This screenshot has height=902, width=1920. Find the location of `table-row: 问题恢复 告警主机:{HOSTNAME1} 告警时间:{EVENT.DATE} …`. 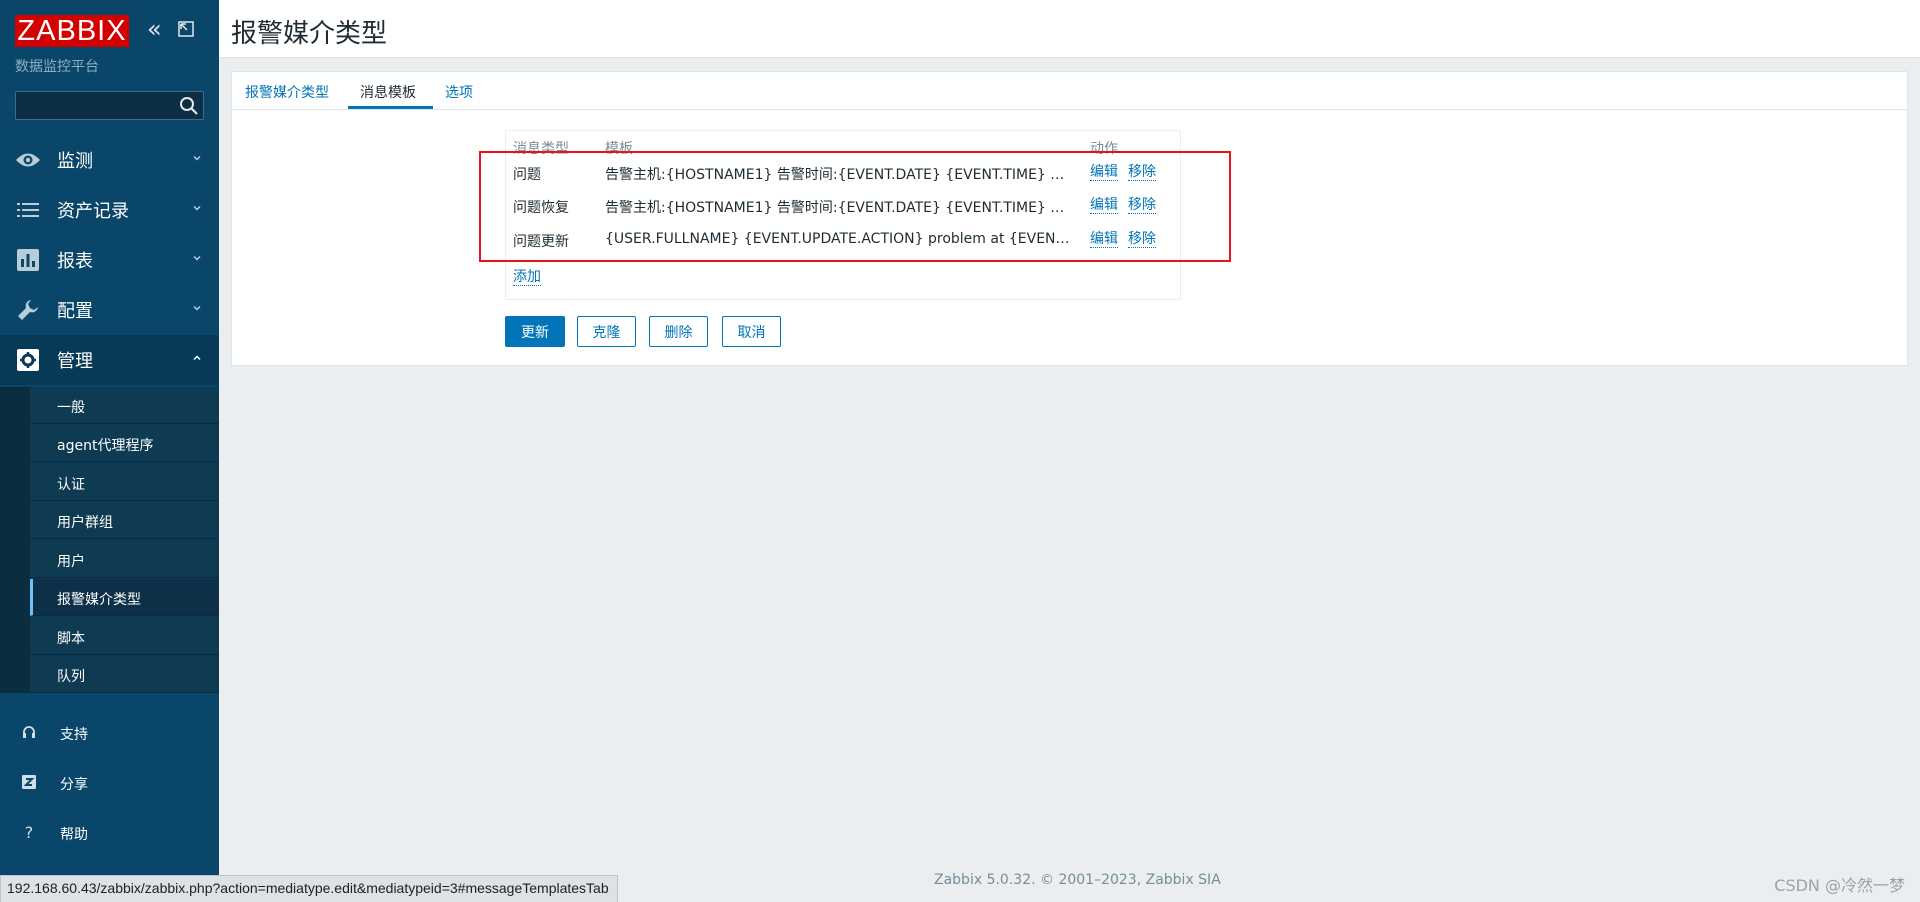

table-row: 问题恢复 告警主机:{HOSTNAME1} 告警时间:{EVENT.DATE} … is located at coordinates (843, 207).